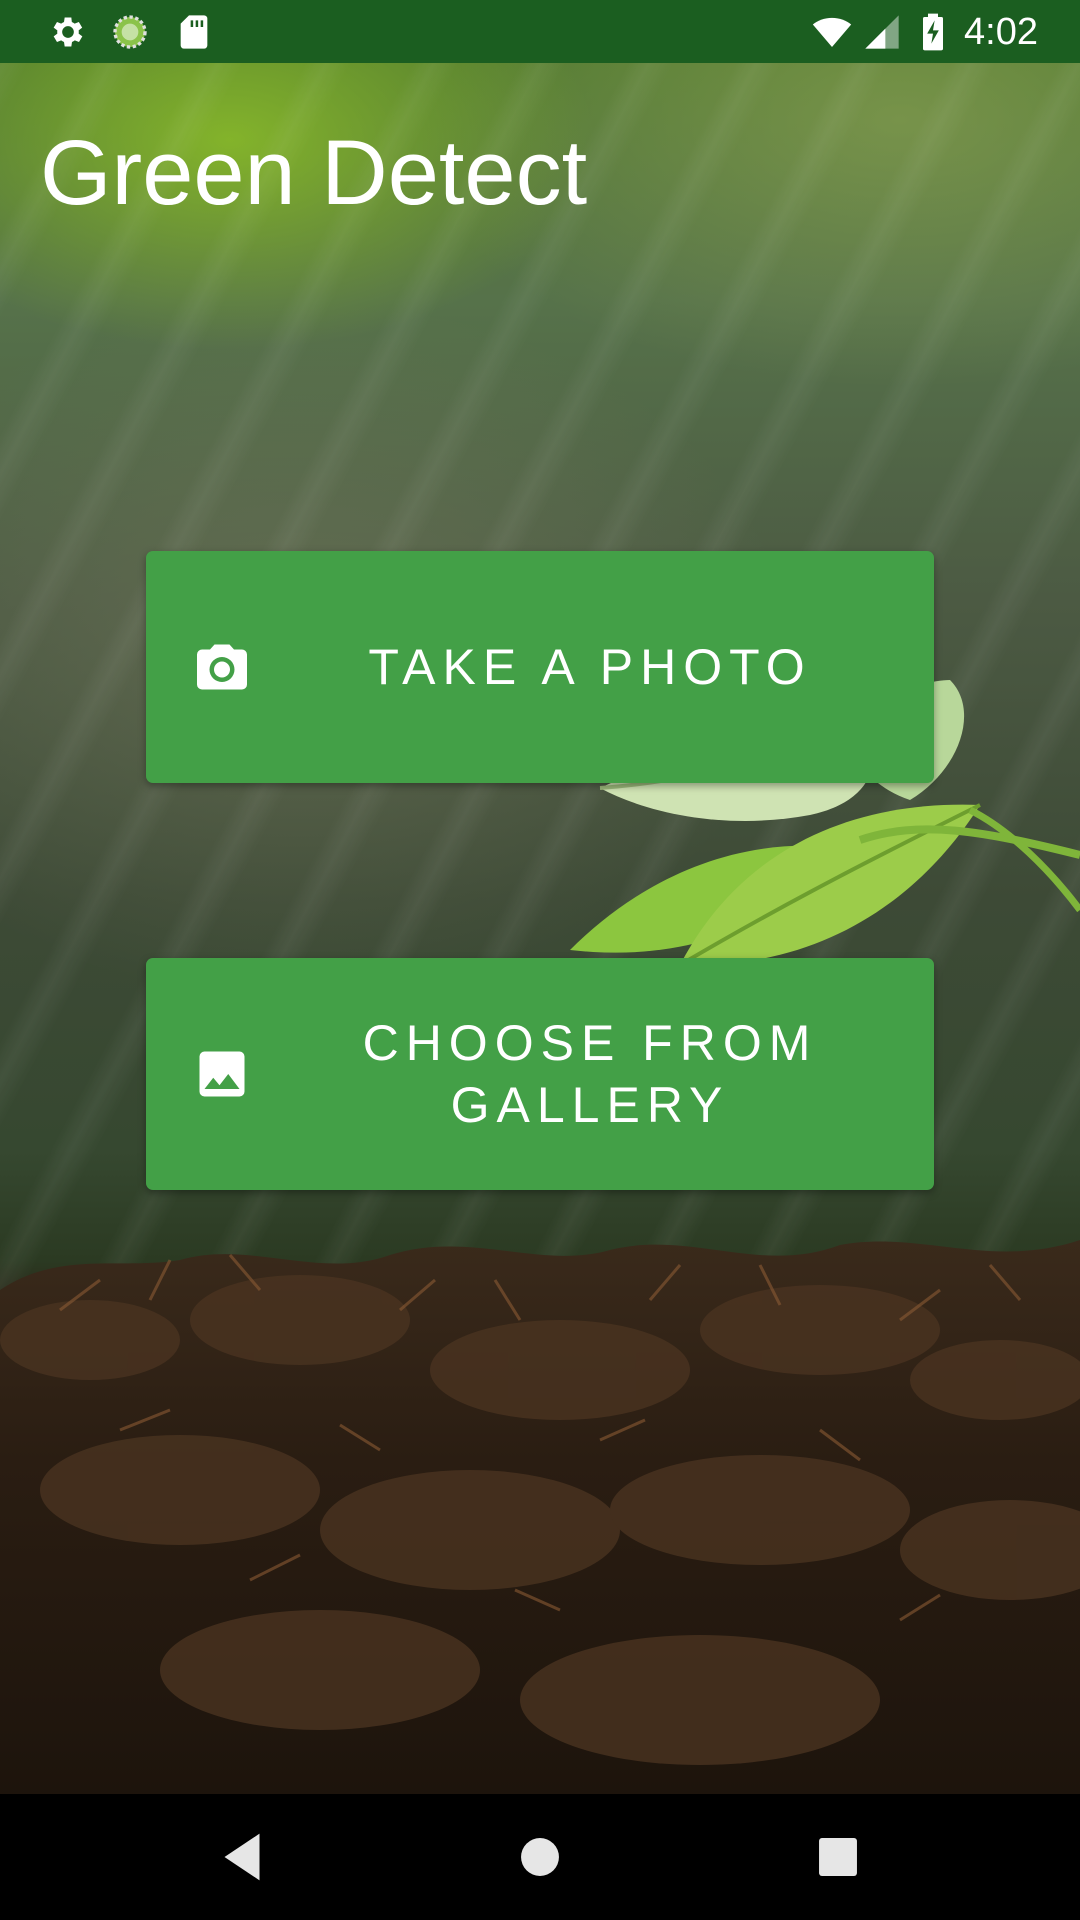 Image resolution: width=1080 pixels, height=1920 pixels. I want to click on navigation-bar, so click(540, 1857).